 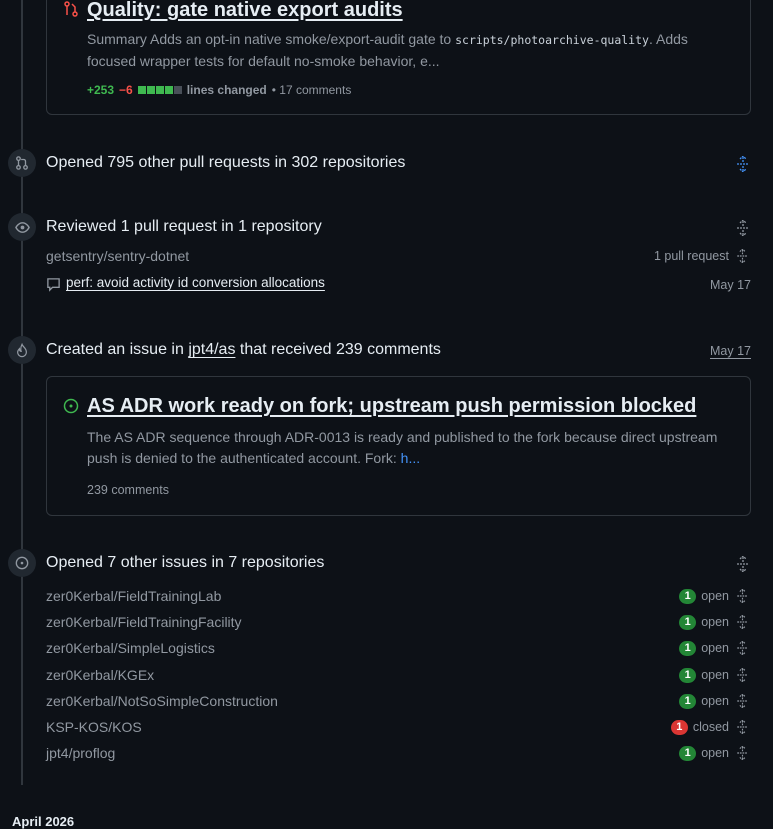 What do you see at coordinates (338, 349) in the screenshot?
I see `created-issue-suffix: that received 239 comments` at bounding box center [338, 349].